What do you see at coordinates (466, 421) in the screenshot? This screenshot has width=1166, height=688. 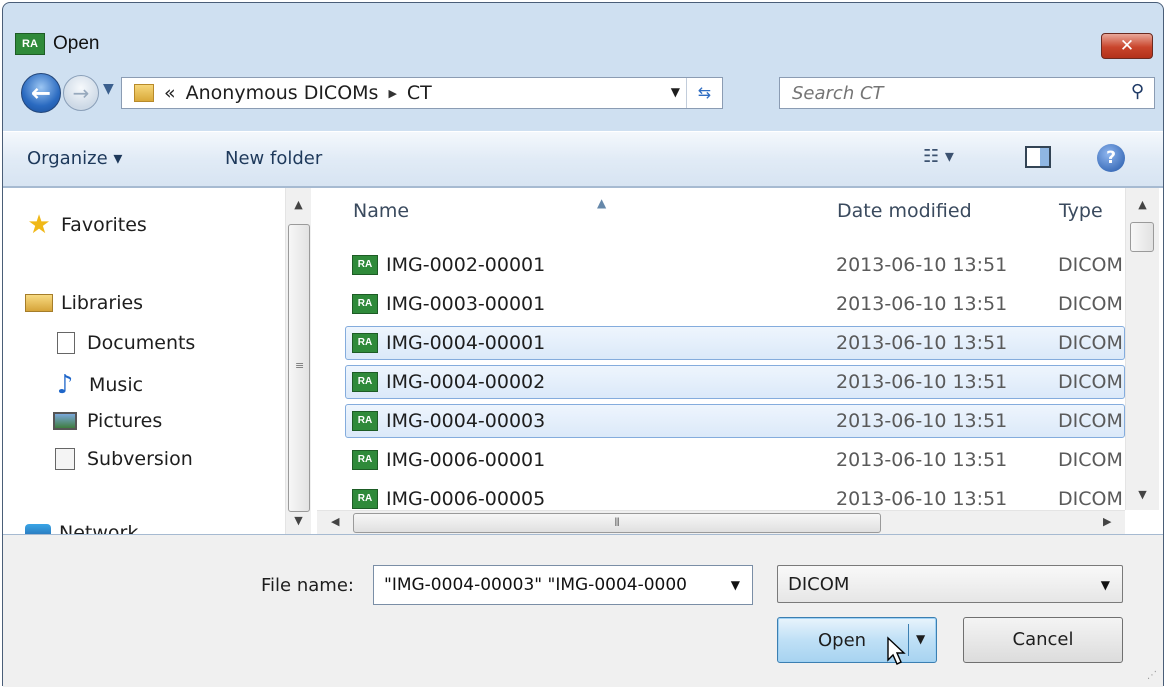 I see `file-name: IMG-0004-00003` at bounding box center [466, 421].